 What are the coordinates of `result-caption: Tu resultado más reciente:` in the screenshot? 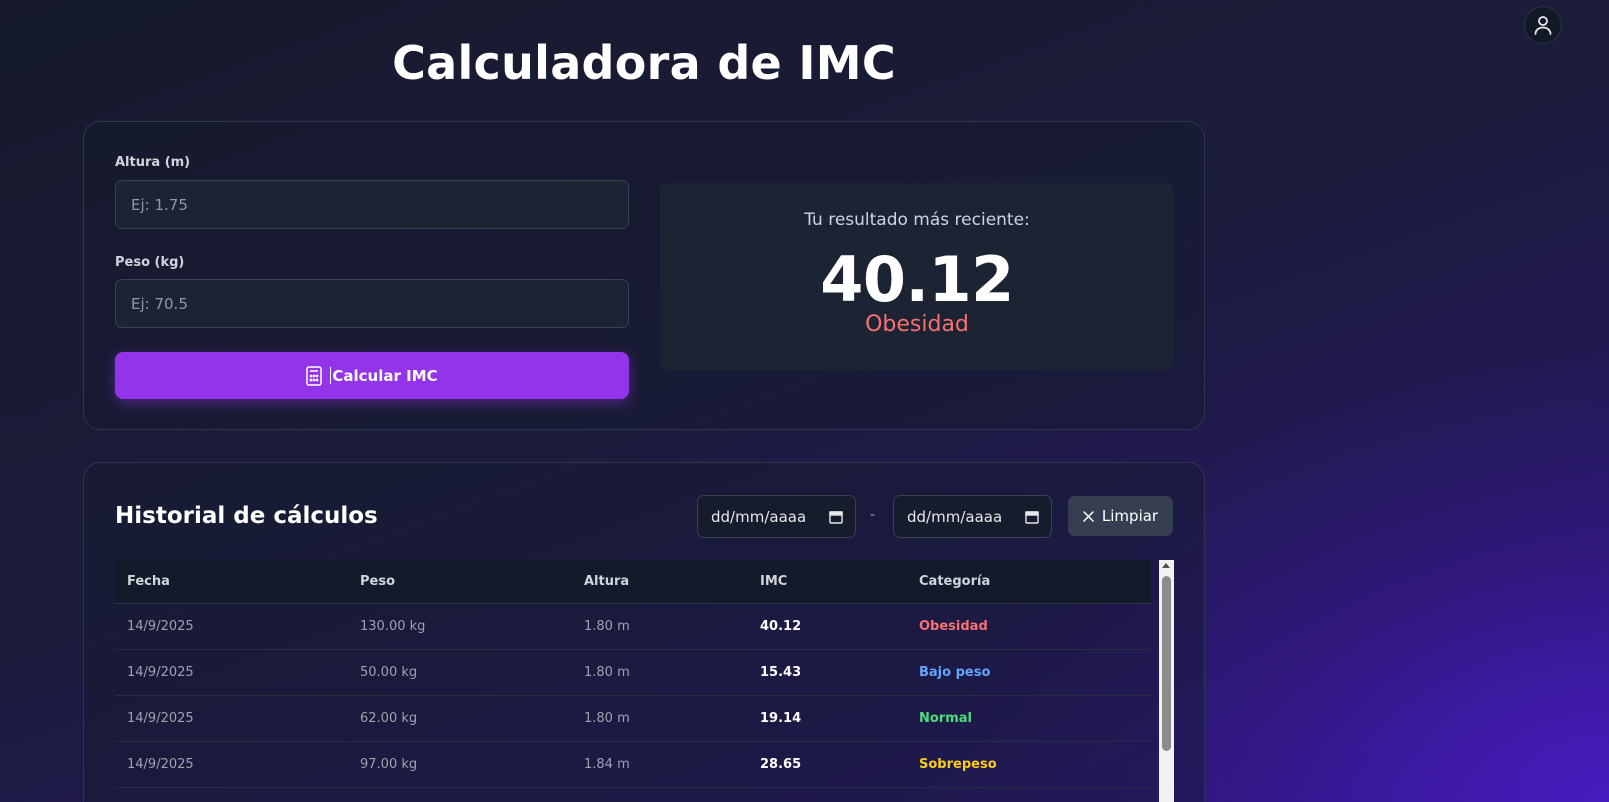 It's located at (917, 220).